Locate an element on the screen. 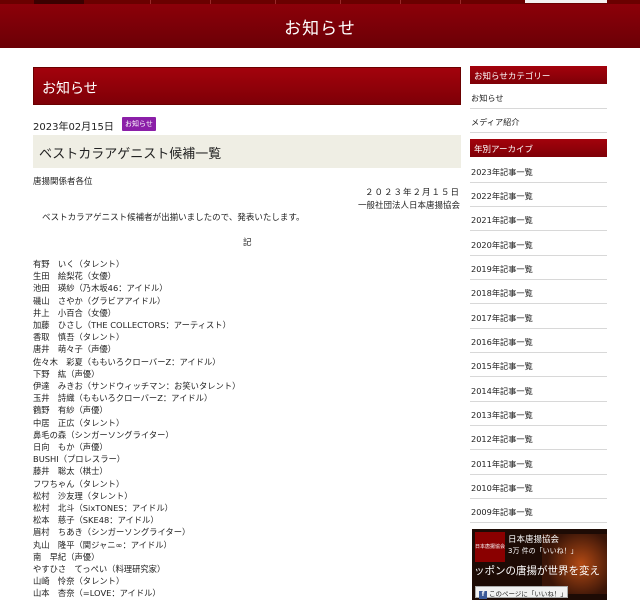 The height and width of the screenshot is (600, 640). facebook-like-button: f このページに「いいね！」 is located at coordinates (521, 592).